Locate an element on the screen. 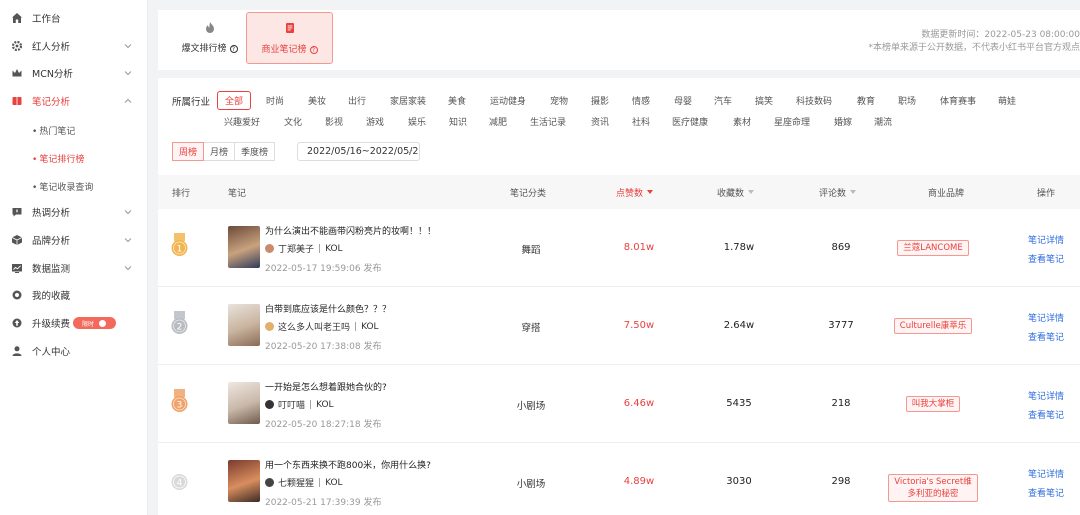  industry-chip: 娱乐 is located at coordinates (417, 121).